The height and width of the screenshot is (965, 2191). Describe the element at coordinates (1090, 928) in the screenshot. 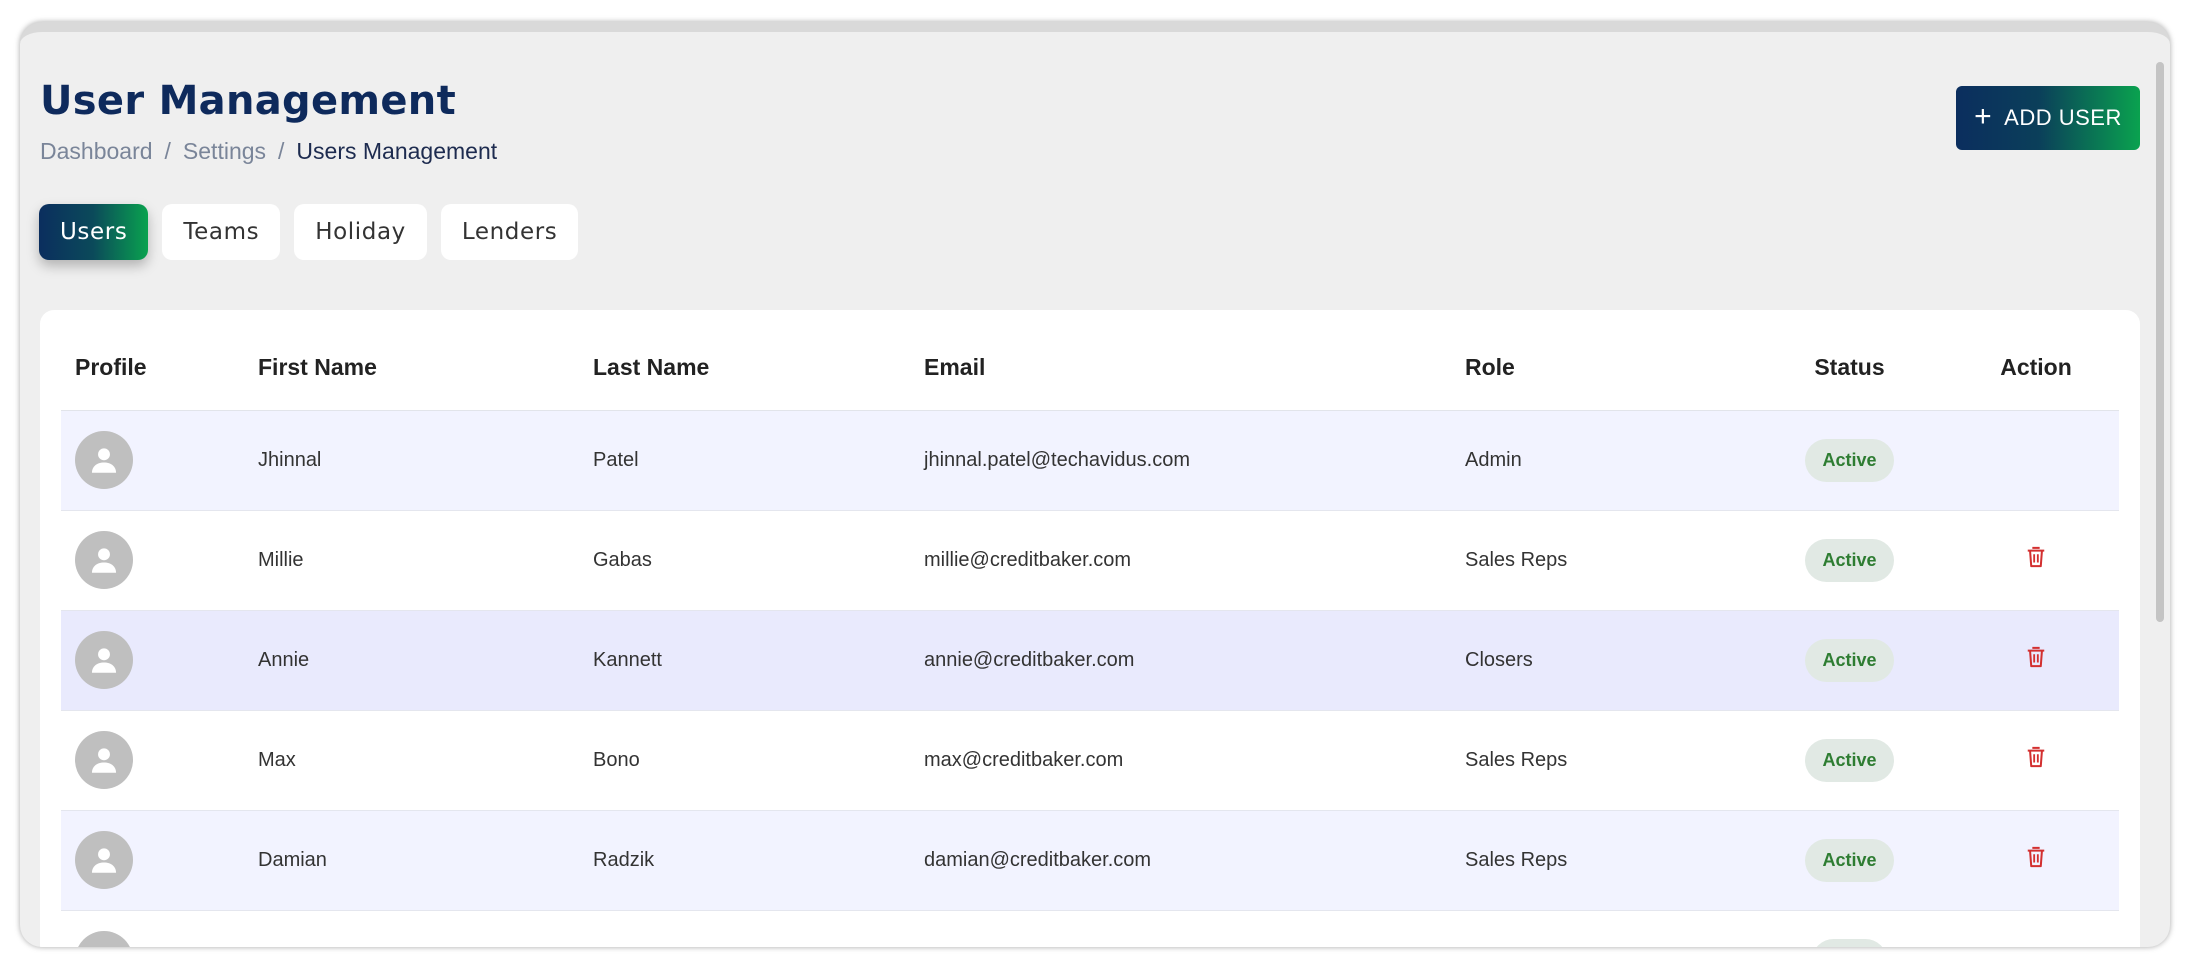

I see `table-row-partial` at that location.